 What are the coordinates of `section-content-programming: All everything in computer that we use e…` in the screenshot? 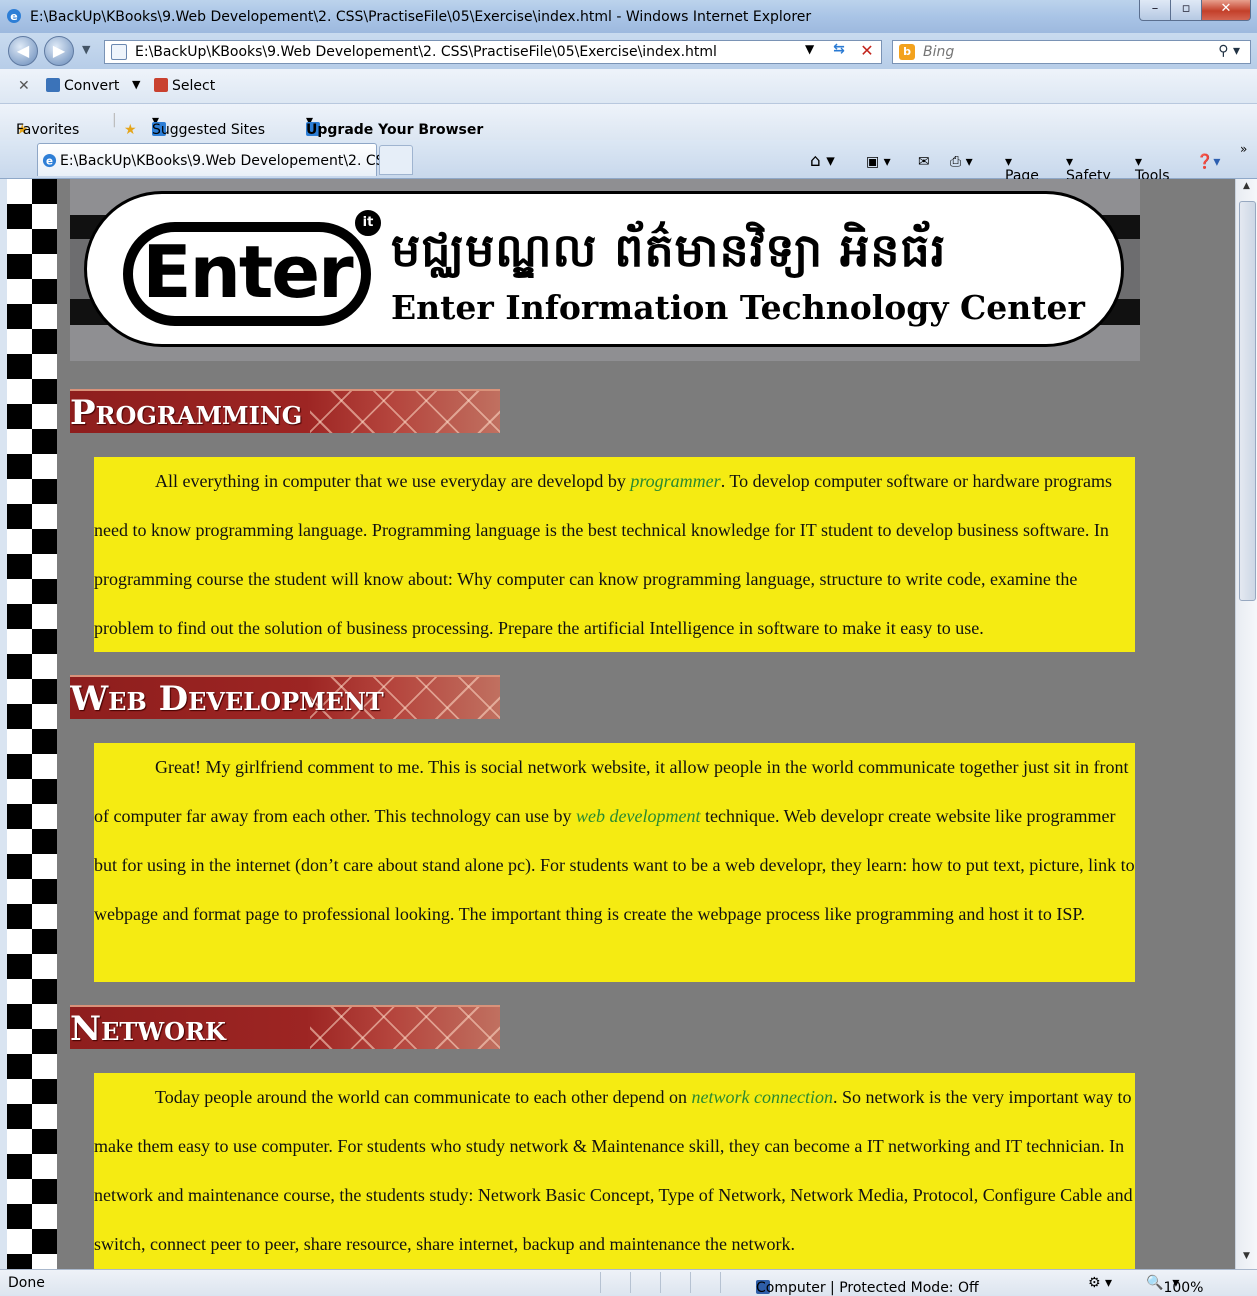 It's located at (614, 554).